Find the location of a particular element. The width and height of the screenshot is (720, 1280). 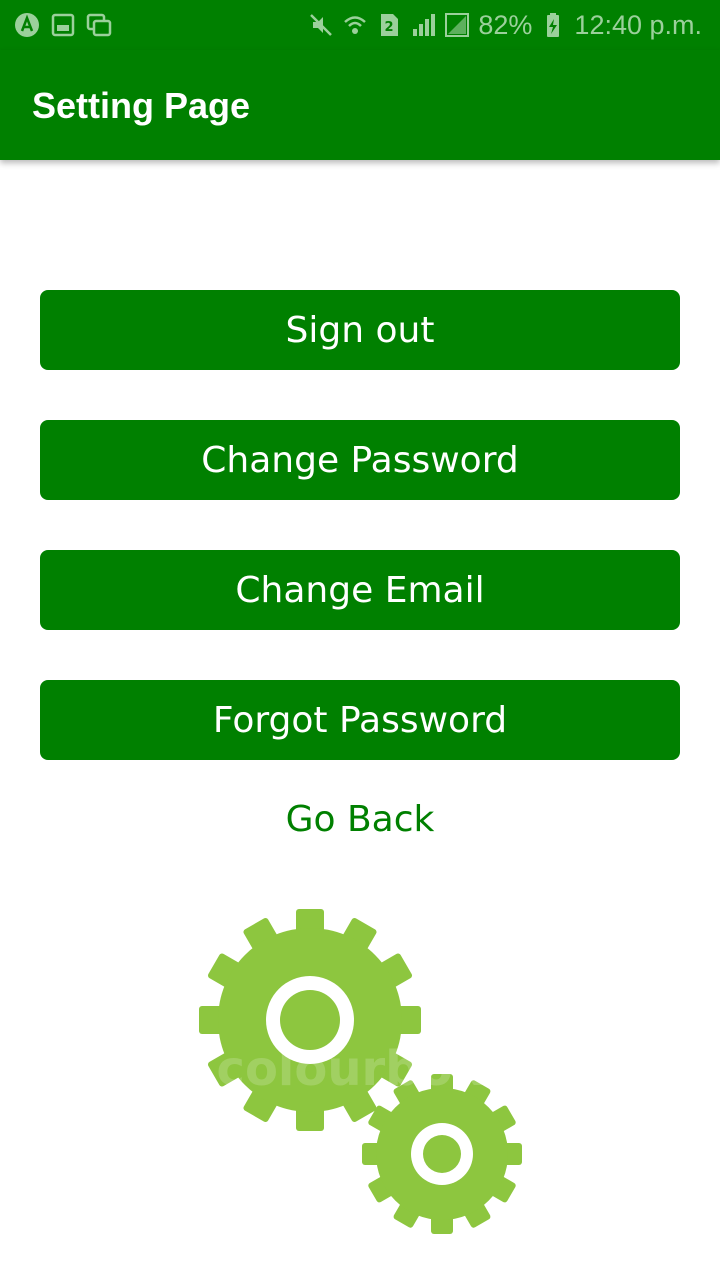

watermark: colourbox is located at coordinates (350, 1069).